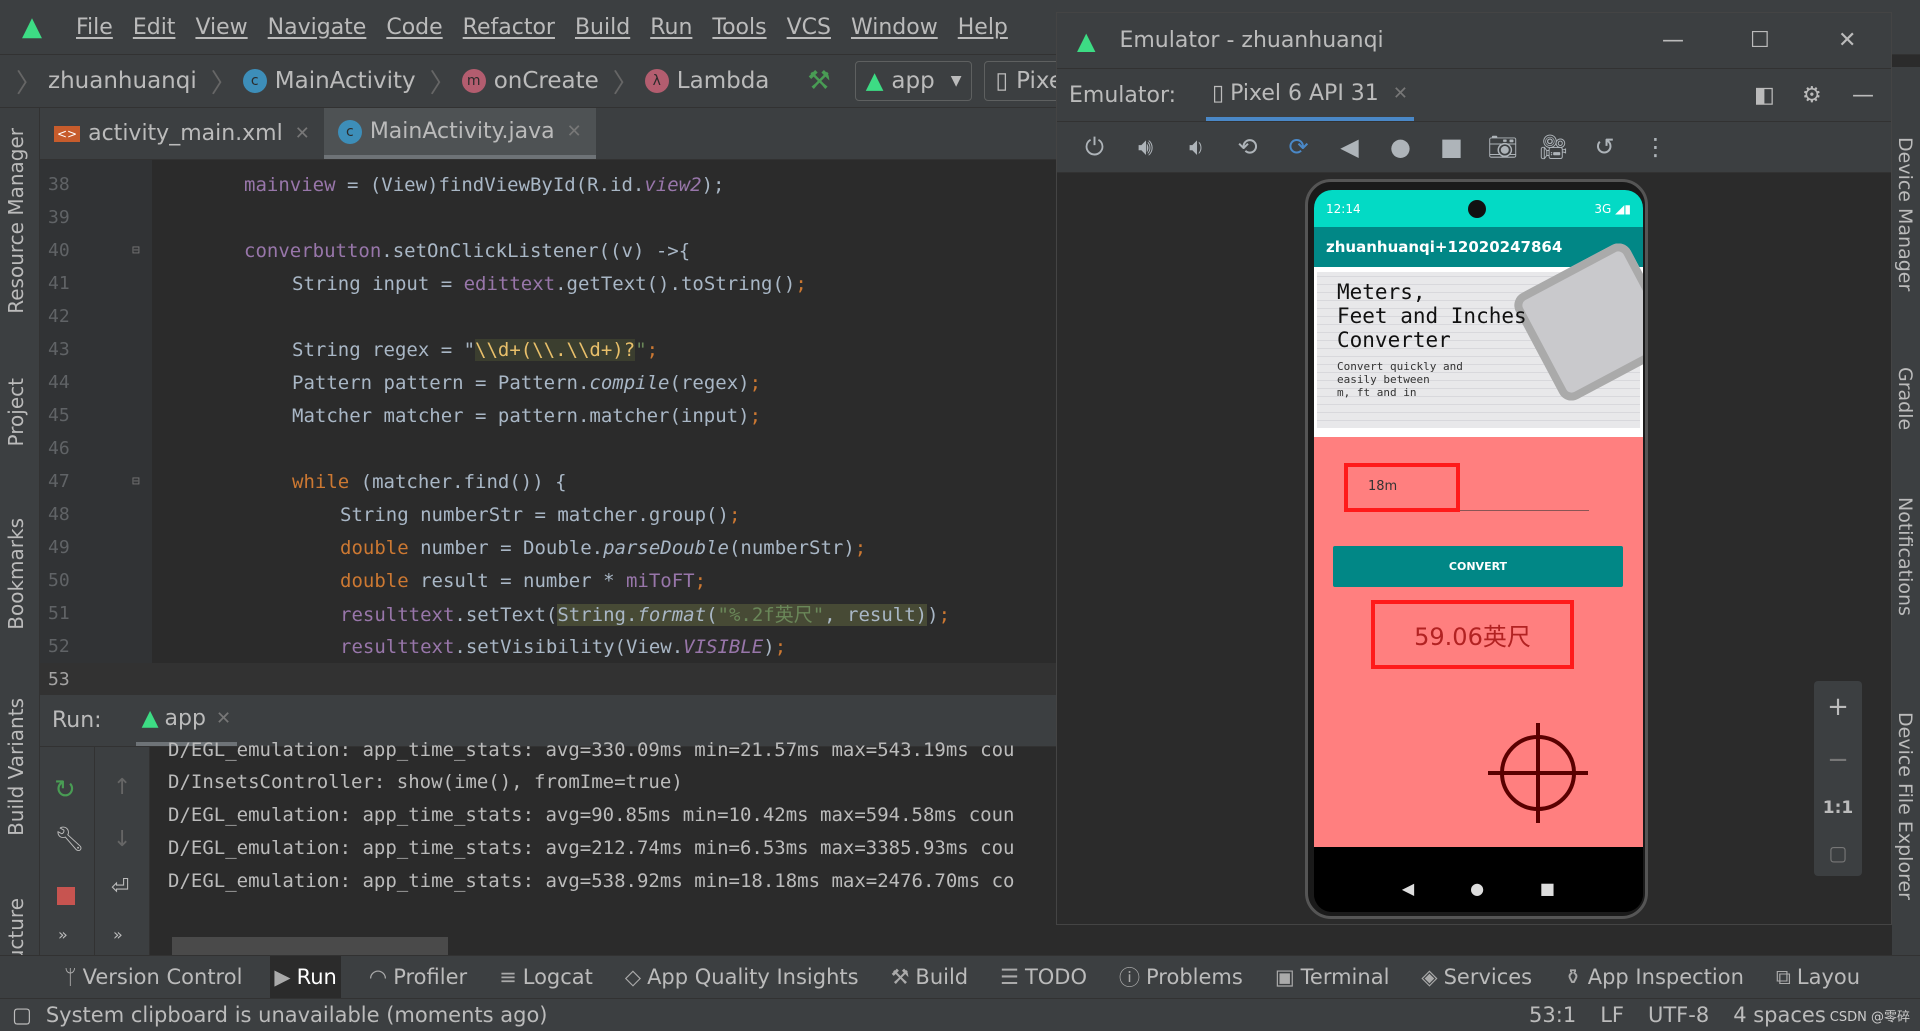  I want to click on banner-subtitle: Convert quickly and, so click(1400, 366).